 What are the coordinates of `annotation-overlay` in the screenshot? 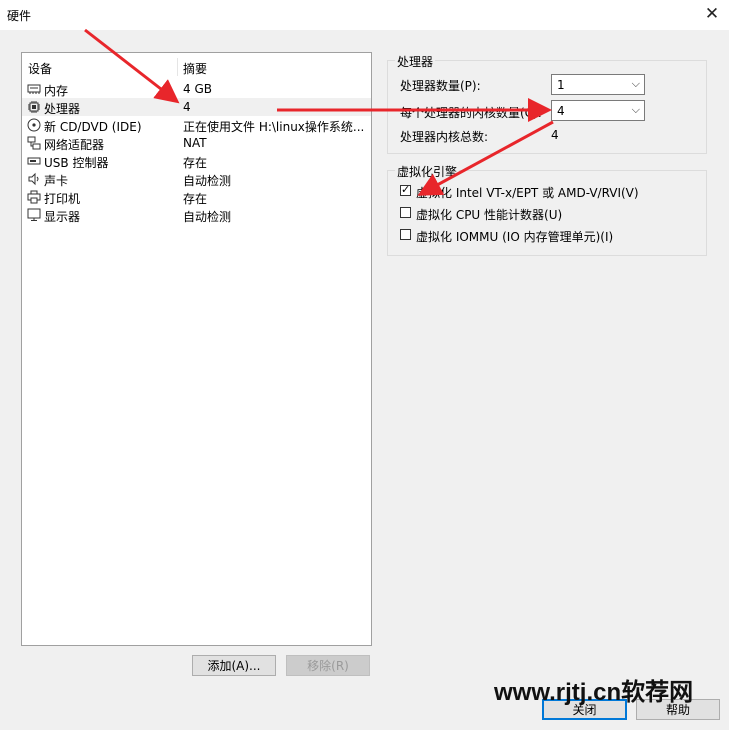 It's located at (319, 112).